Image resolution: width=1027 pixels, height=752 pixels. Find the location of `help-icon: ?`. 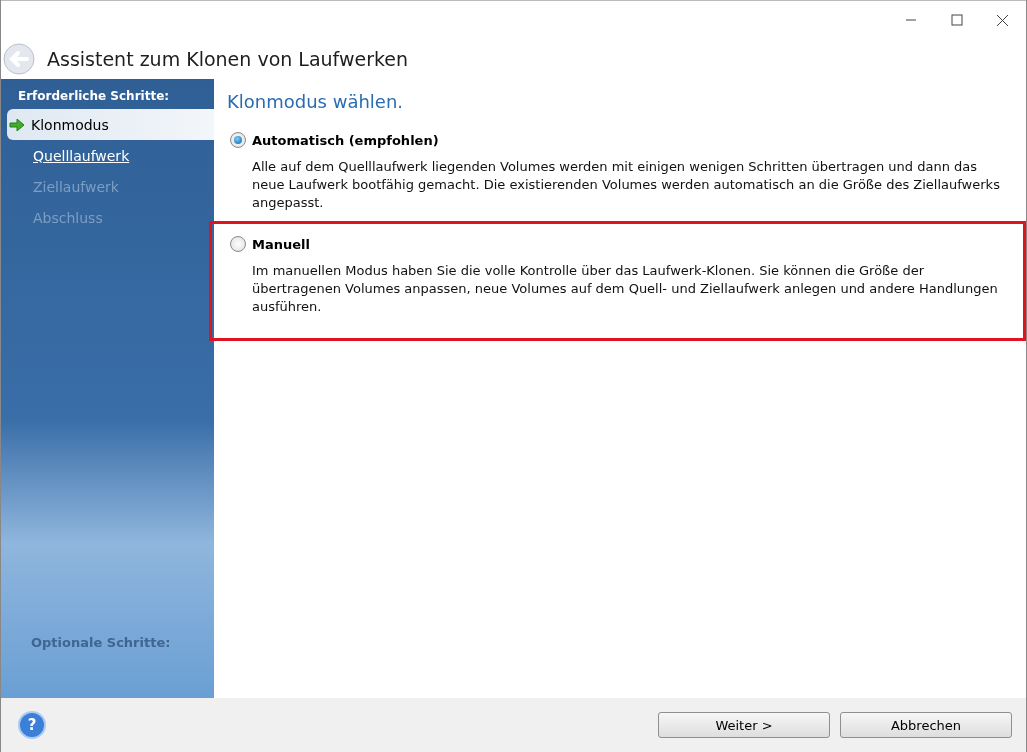

help-icon: ? is located at coordinates (32, 725).